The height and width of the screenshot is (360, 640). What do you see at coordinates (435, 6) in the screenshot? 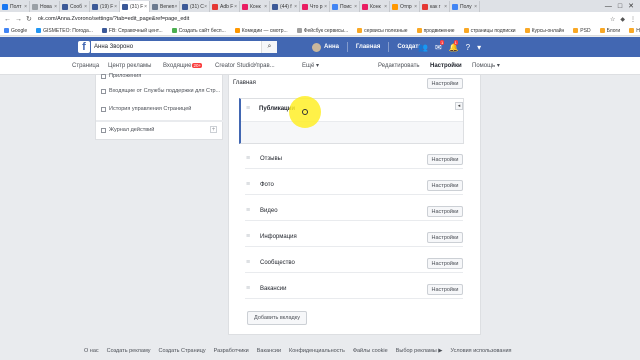
I see `browser-tab: как г ×` at bounding box center [435, 6].